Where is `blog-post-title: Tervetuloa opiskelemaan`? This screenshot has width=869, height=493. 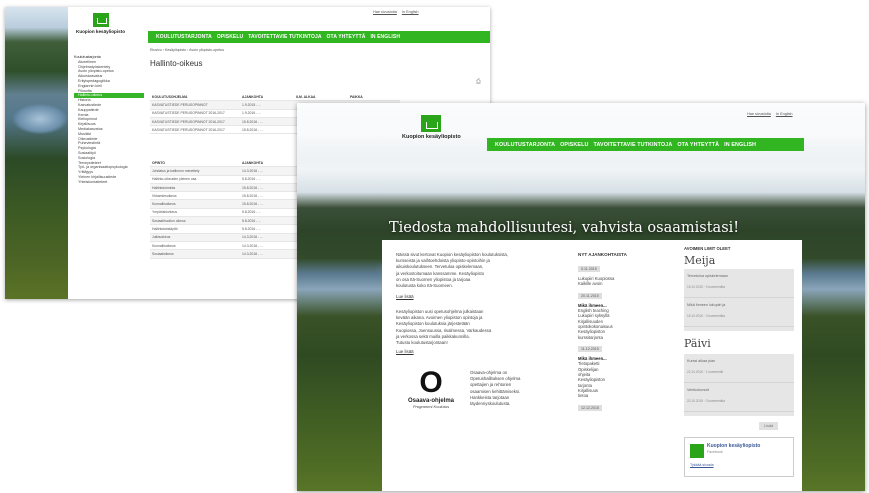 blog-post-title: Tervetuloa opiskelemaan is located at coordinates (739, 276).